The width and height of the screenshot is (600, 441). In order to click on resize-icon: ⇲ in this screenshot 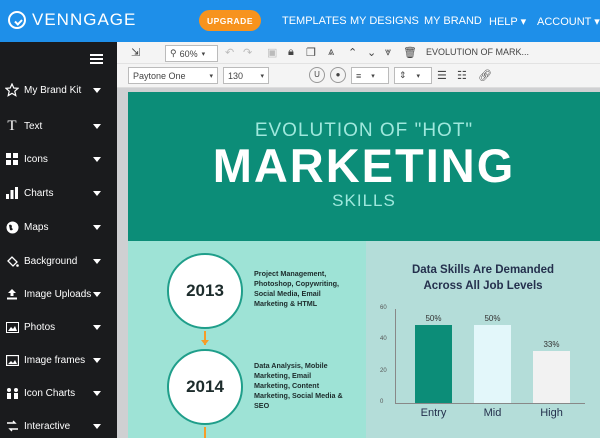, I will do `click(135, 52)`.